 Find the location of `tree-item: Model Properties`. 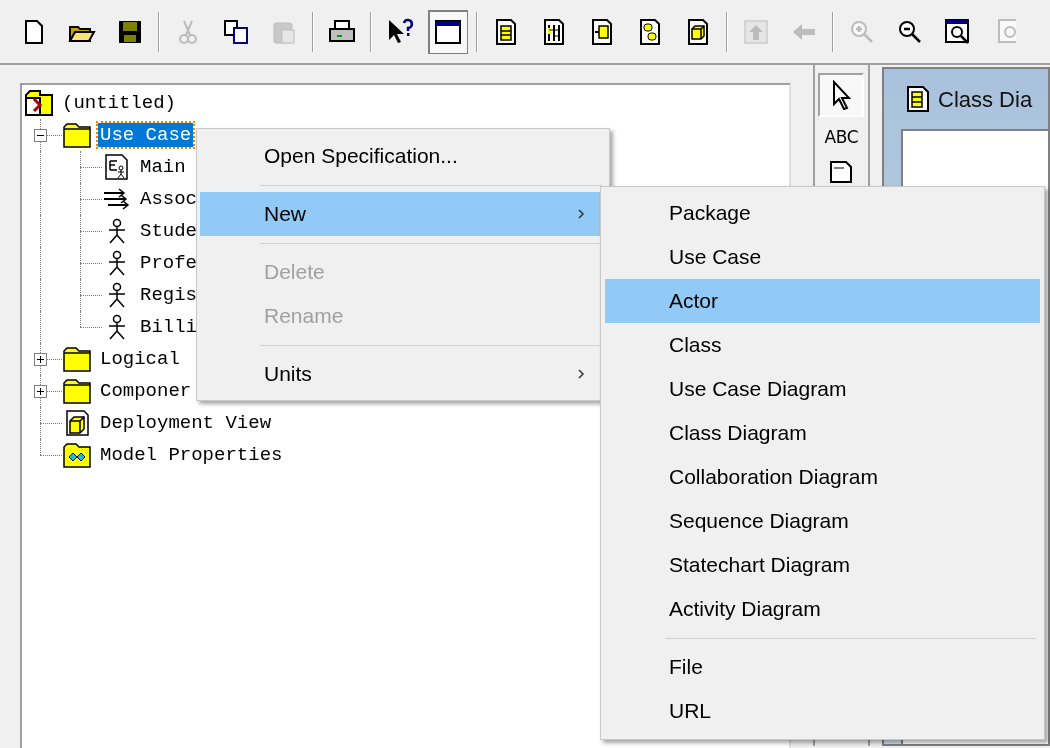

tree-item: Model Properties is located at coordinates (191, 455).